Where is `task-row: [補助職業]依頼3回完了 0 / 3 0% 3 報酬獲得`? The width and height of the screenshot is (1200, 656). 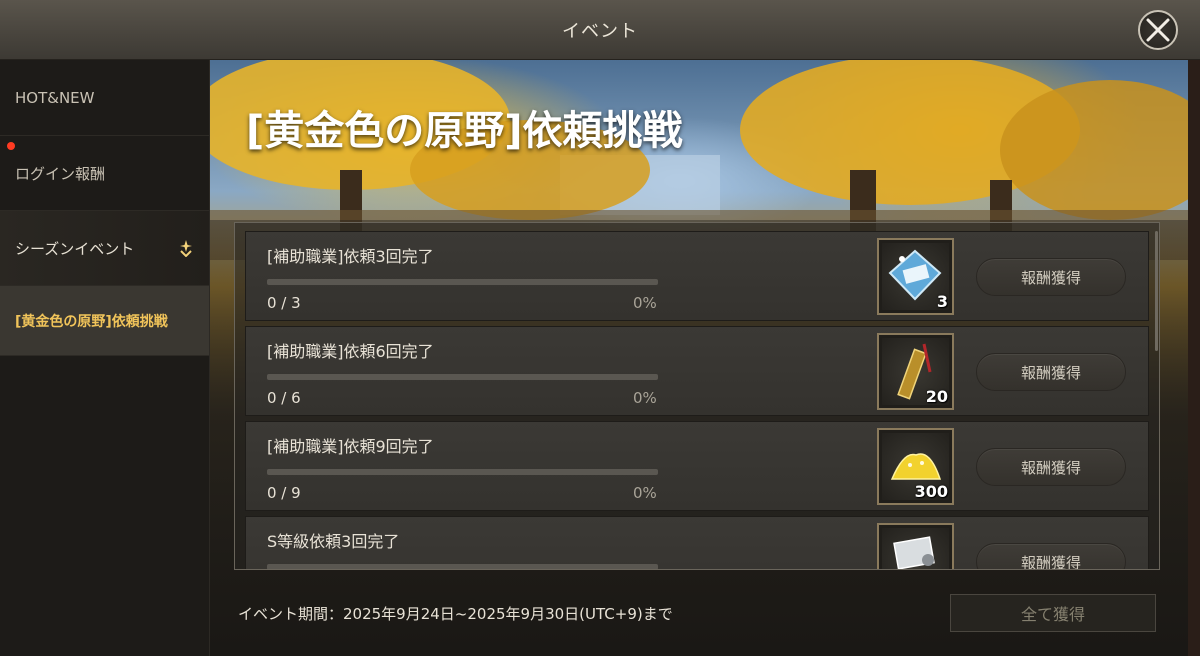 task-row: [補助職業]依頼3回完了 0 / 3 0% 3 報酬獲得 is located at coordinates (697, 276).